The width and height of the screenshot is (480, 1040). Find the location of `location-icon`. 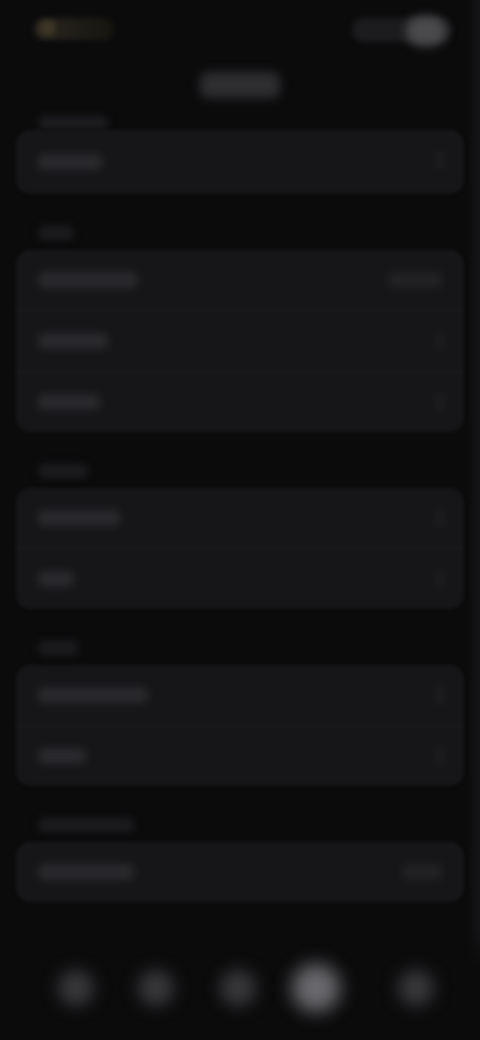

location-icon is located at coordinates (48, 28).